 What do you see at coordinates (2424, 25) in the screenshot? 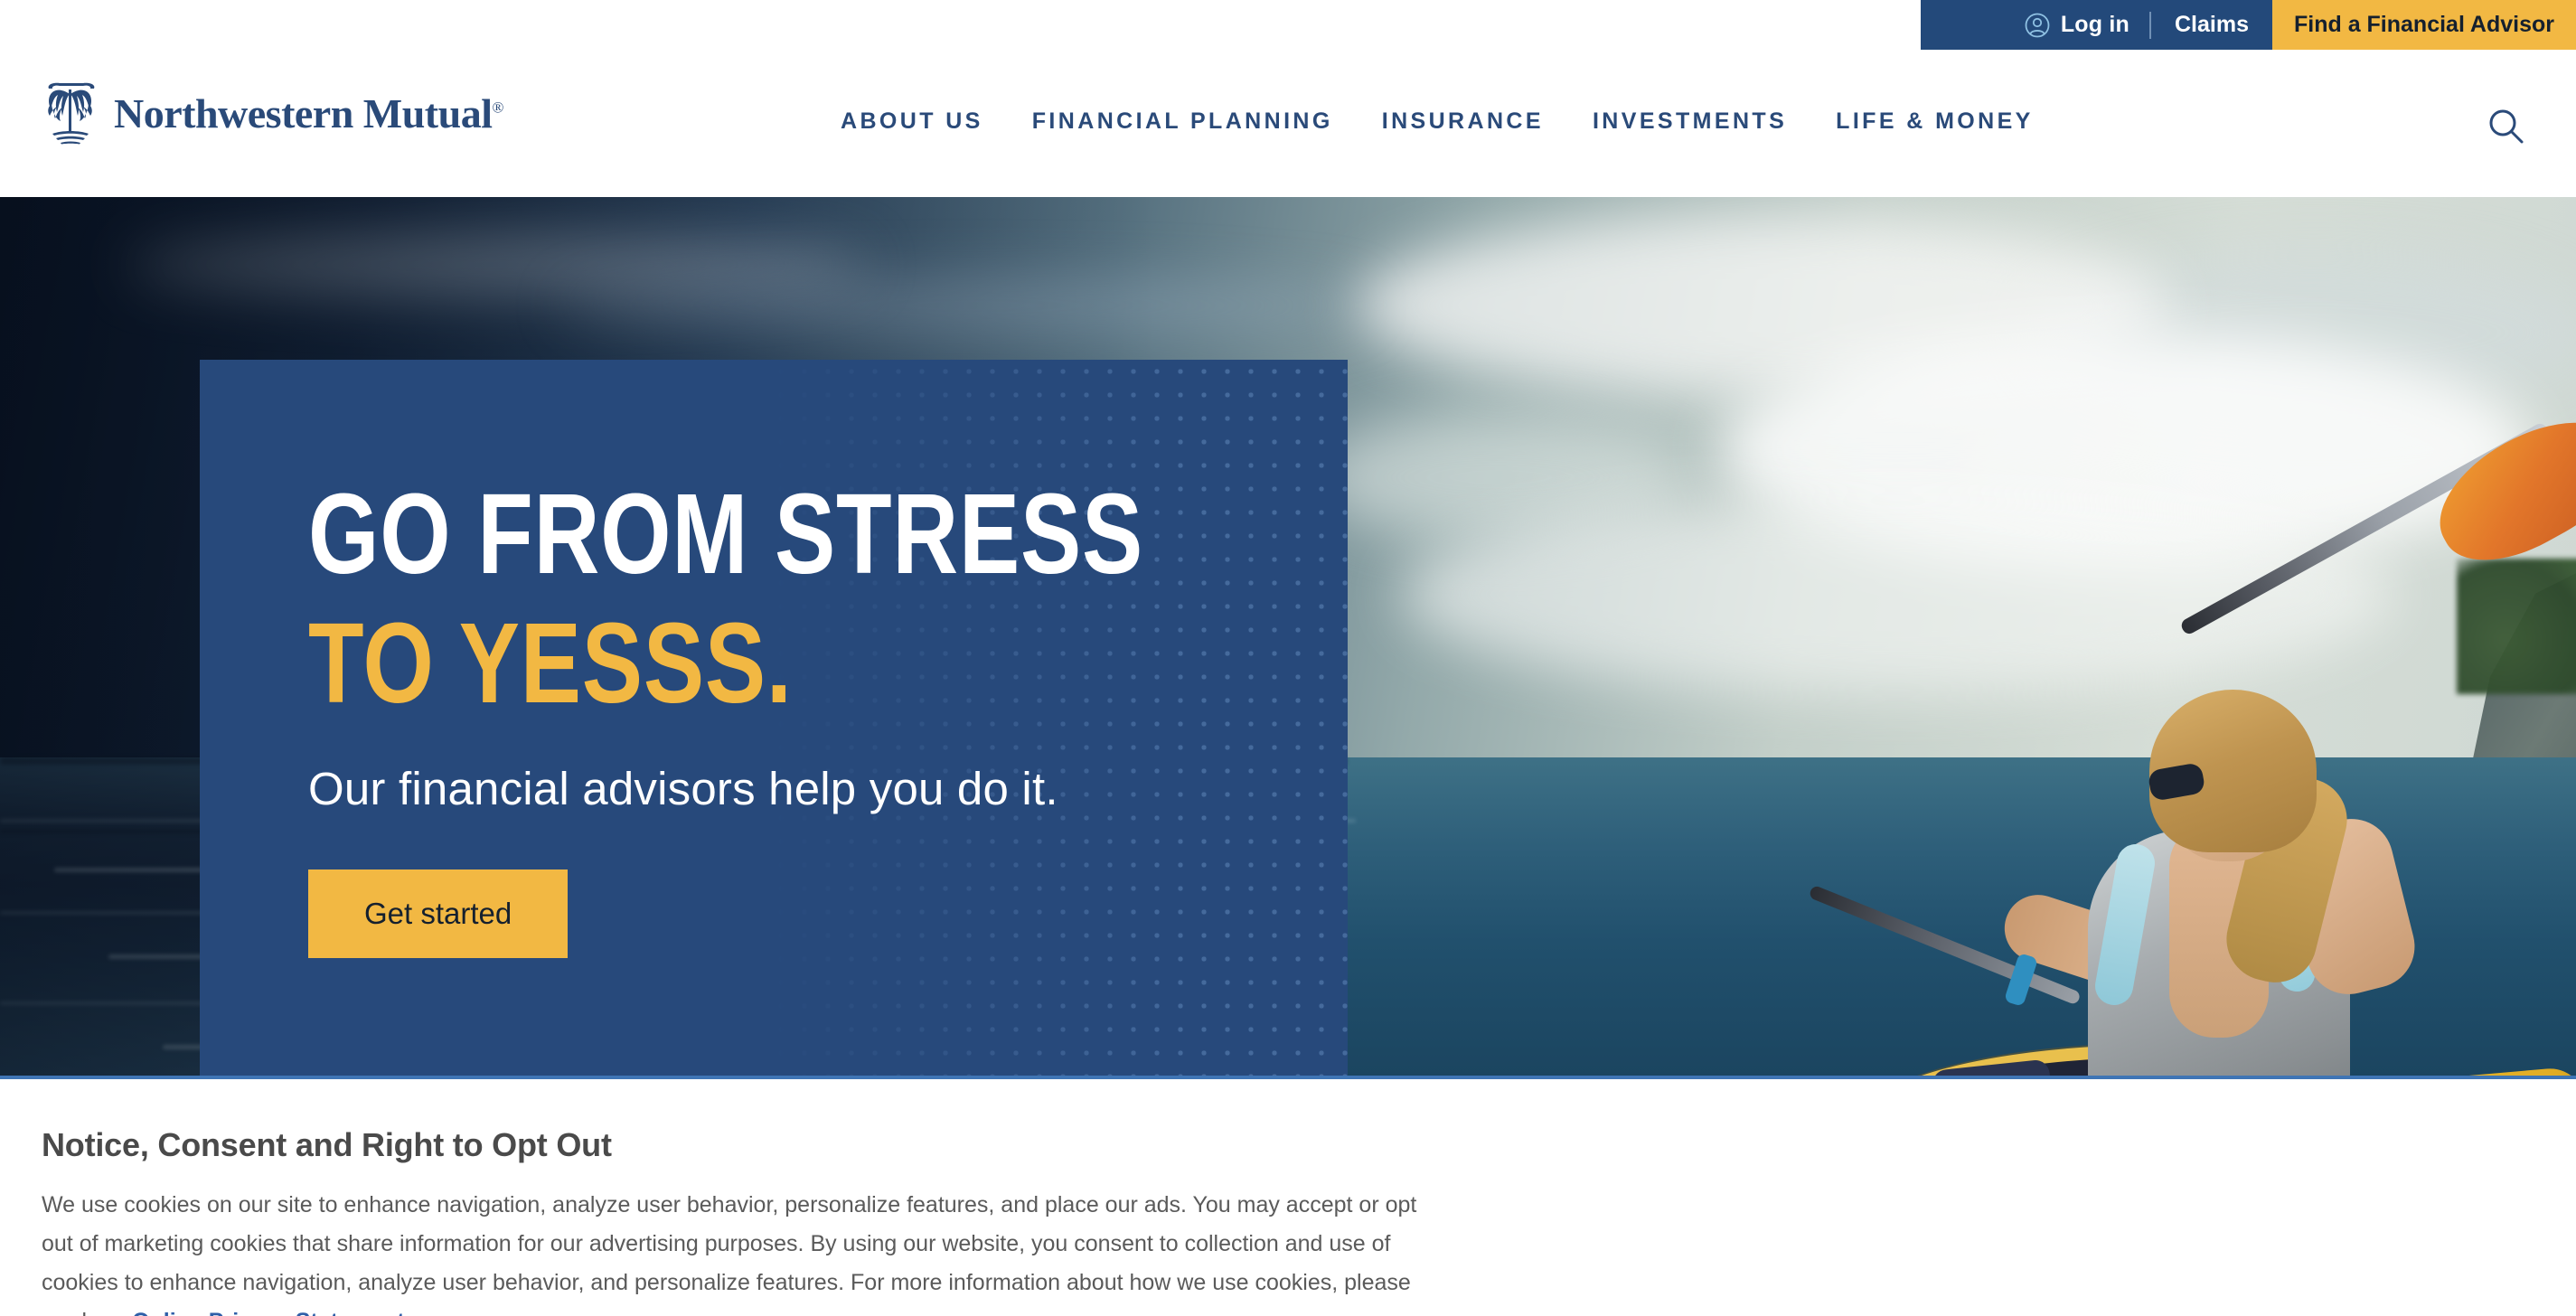
I see `find-a-financial-advisor-button: Find a Financial Advisor` at bounding box center [2424, 25].